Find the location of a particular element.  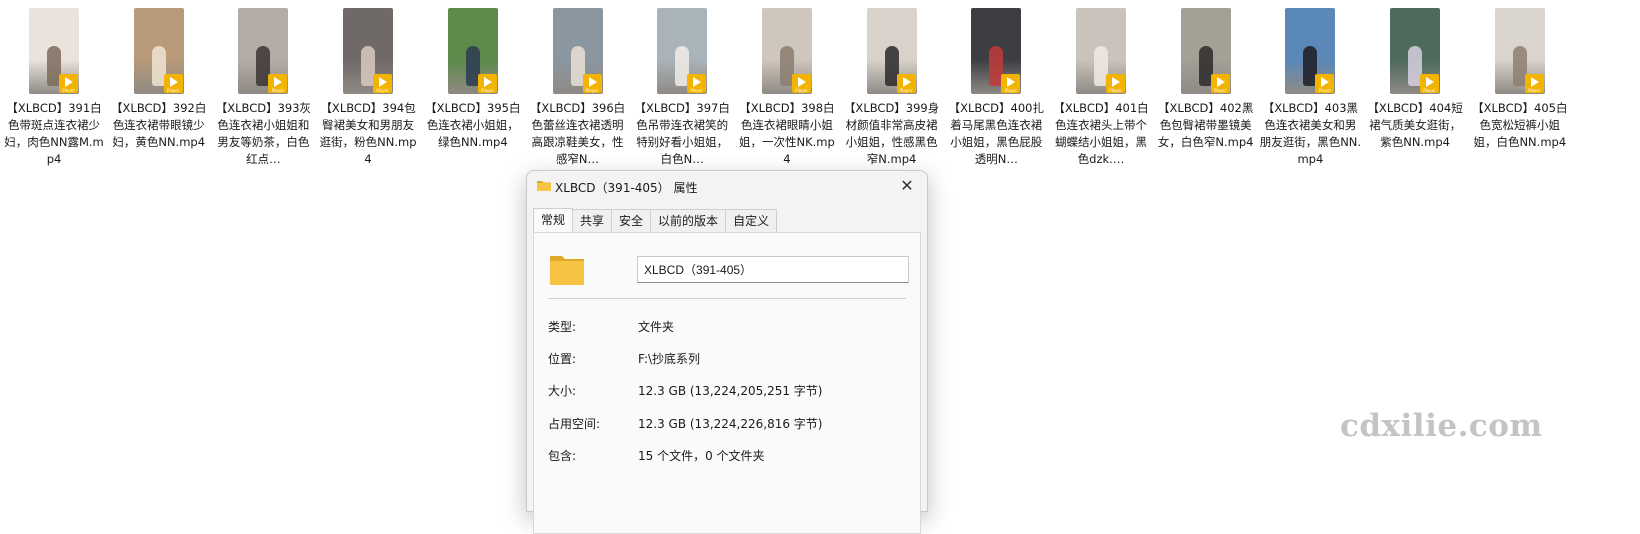

close-button: ✕ is located at coordinates (907, 186).